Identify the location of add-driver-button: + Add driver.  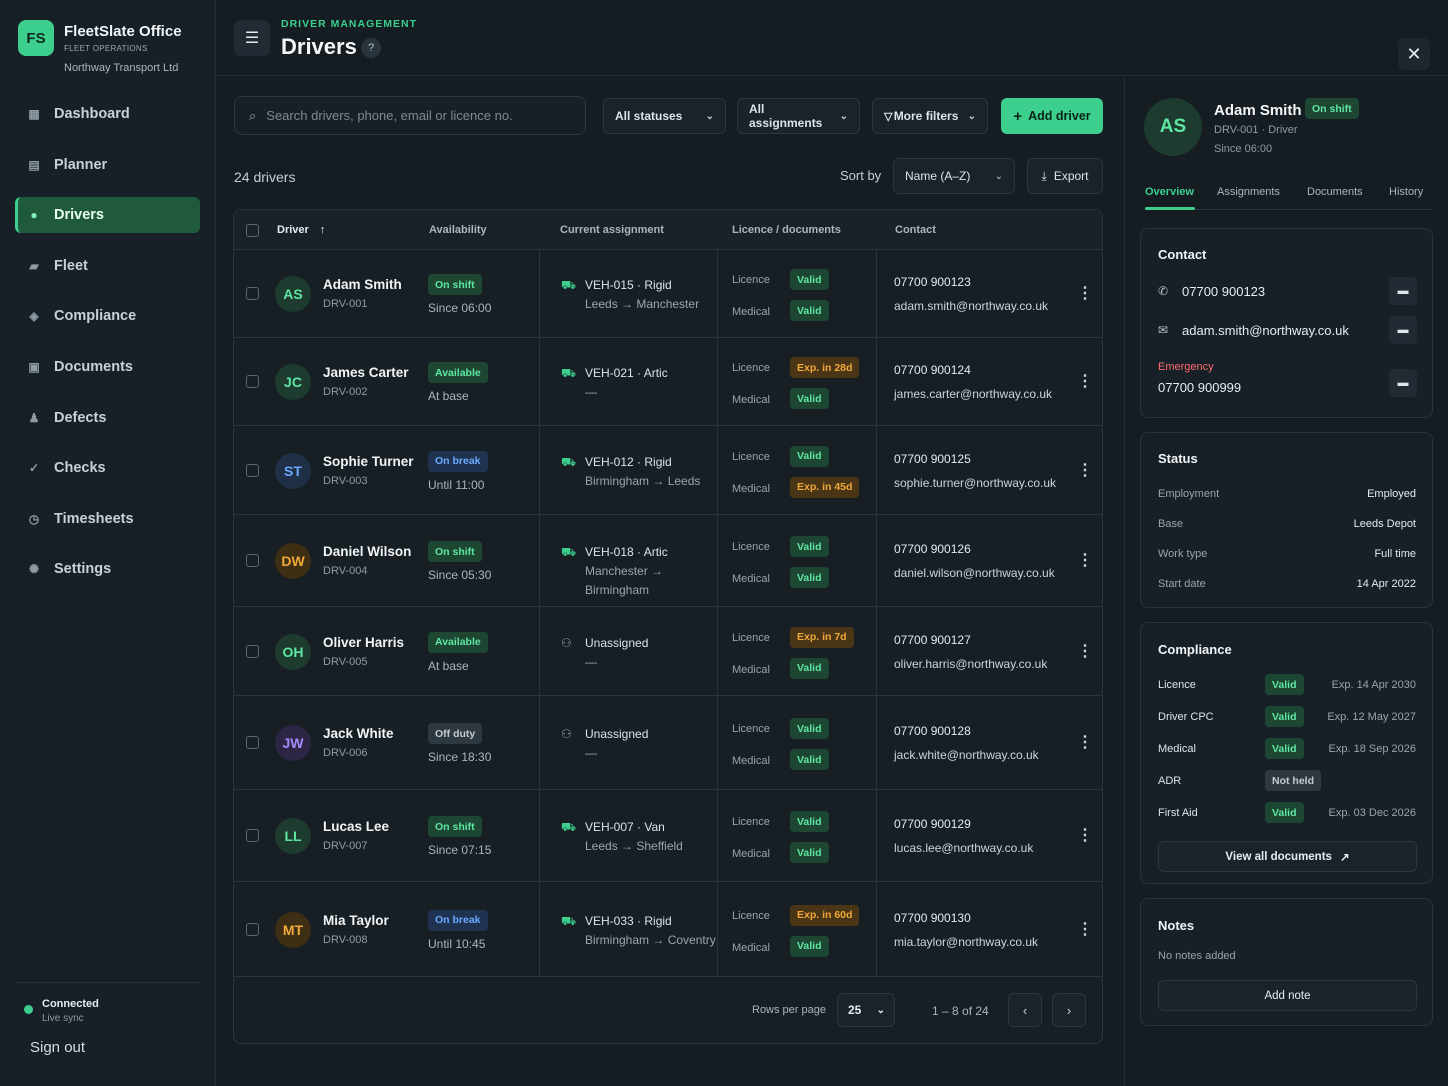
(1052, 116).